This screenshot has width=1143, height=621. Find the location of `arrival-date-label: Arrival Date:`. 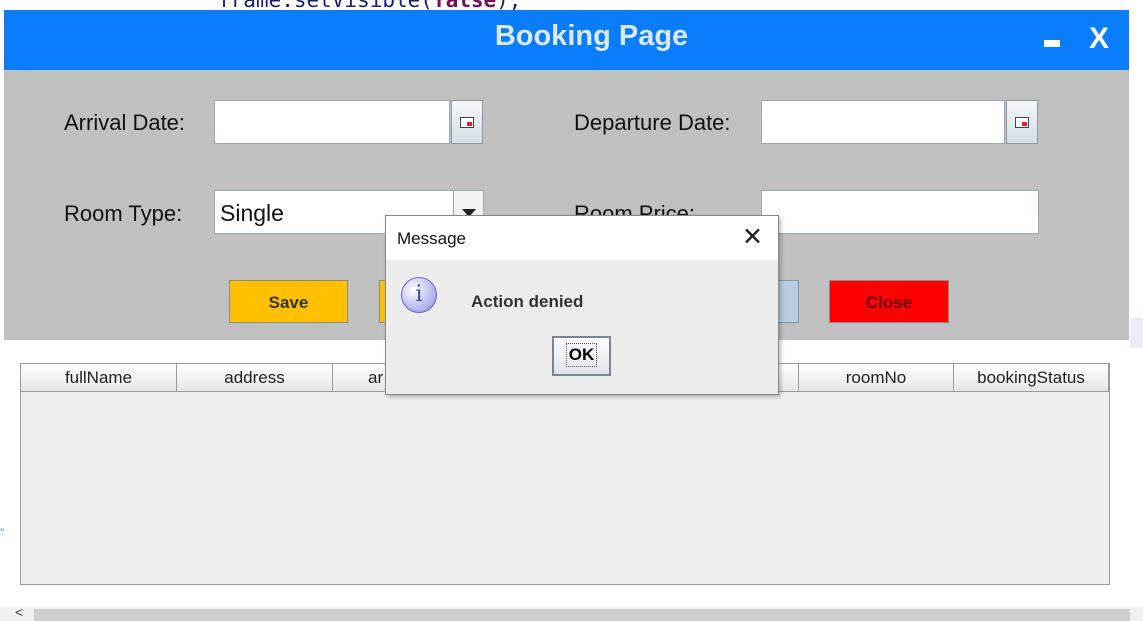

arrival-date-label: Arrival Date: is located at coordinates (125, 122).